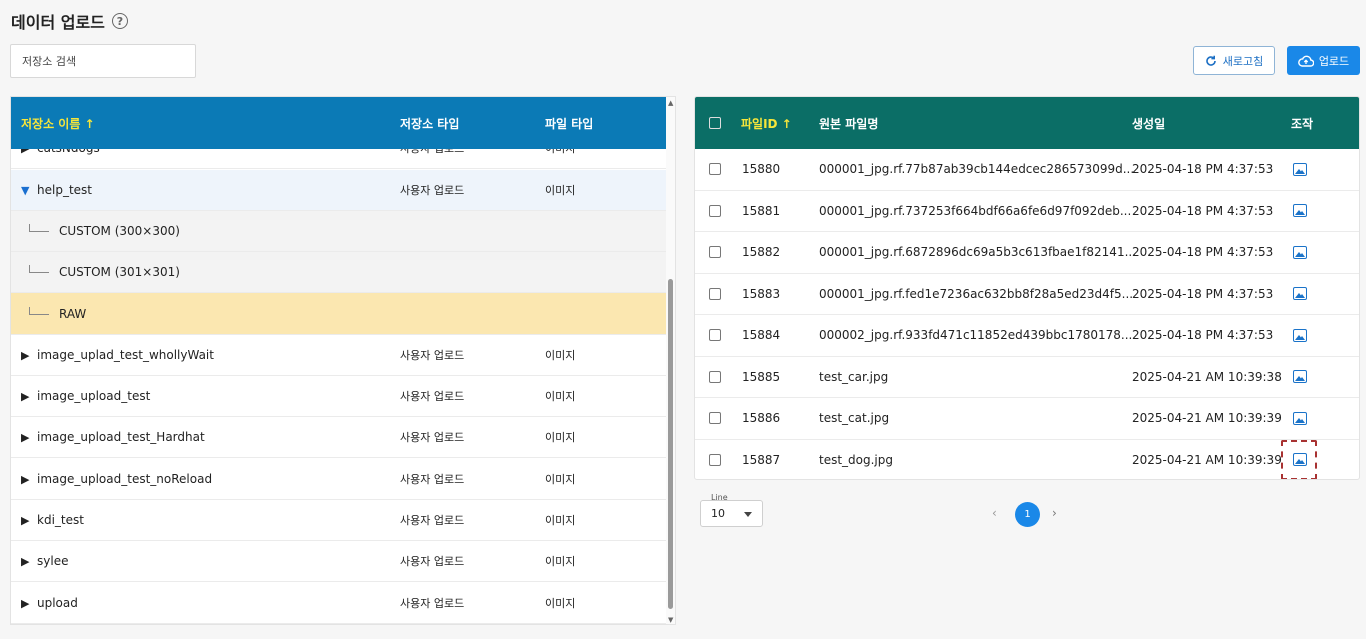 The height and width of the screenshot is (639, 1366). I want to click on sort-repo-name-header: 저장소 이름 ↑, so click(58, 123).